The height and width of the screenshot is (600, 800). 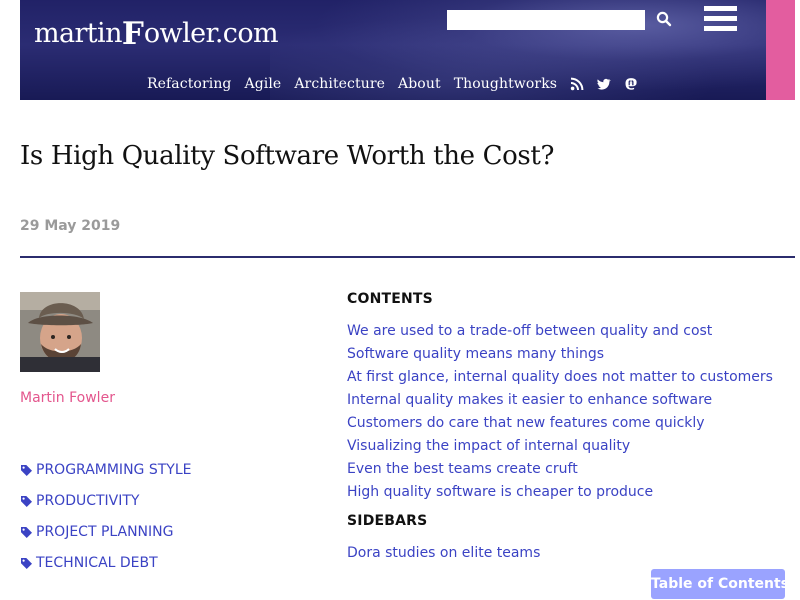 What do you see at coordinates (720, 584) in the screenshot?
I see `table-of-contents-button: Table of Contents` at bounding box center [720, 584].